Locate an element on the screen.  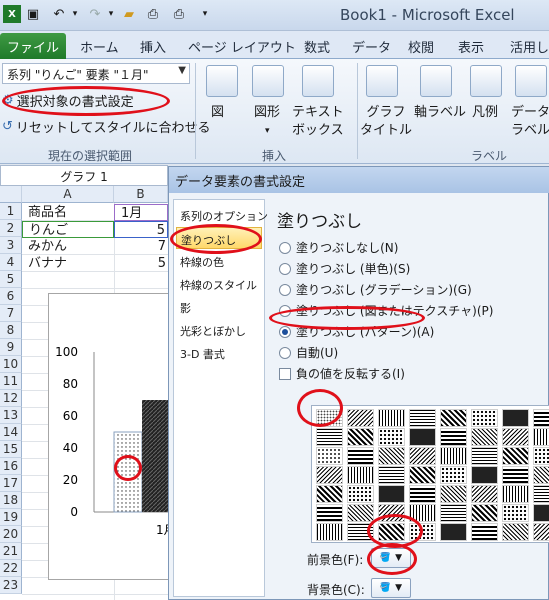
redo-dropdown-icon: ▾ is located at coordinates (111, 14).